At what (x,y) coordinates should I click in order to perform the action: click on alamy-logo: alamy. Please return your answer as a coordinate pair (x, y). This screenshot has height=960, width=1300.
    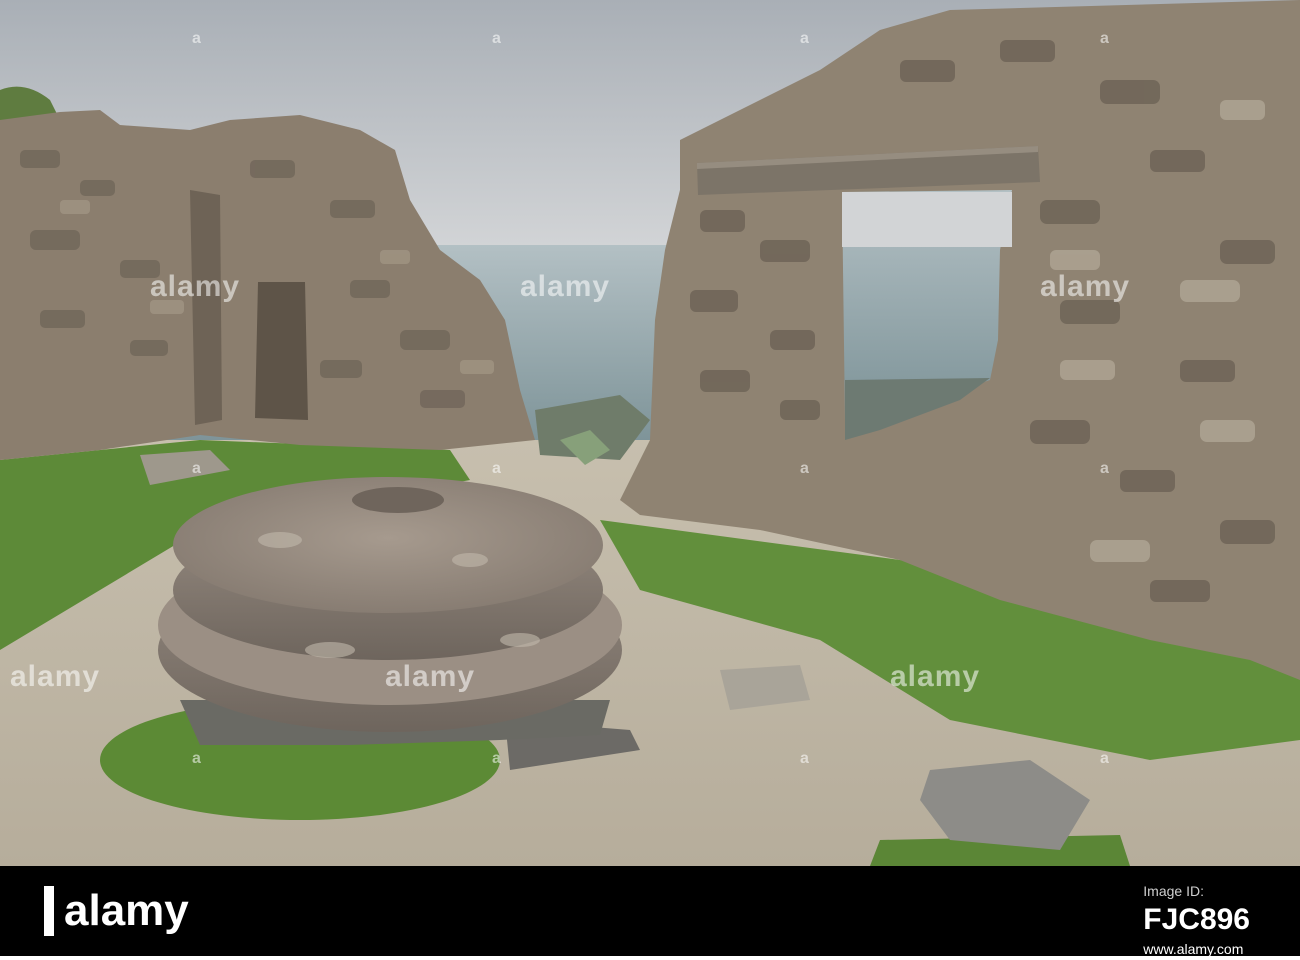
    Looking at the image, I should click on (116, 911).